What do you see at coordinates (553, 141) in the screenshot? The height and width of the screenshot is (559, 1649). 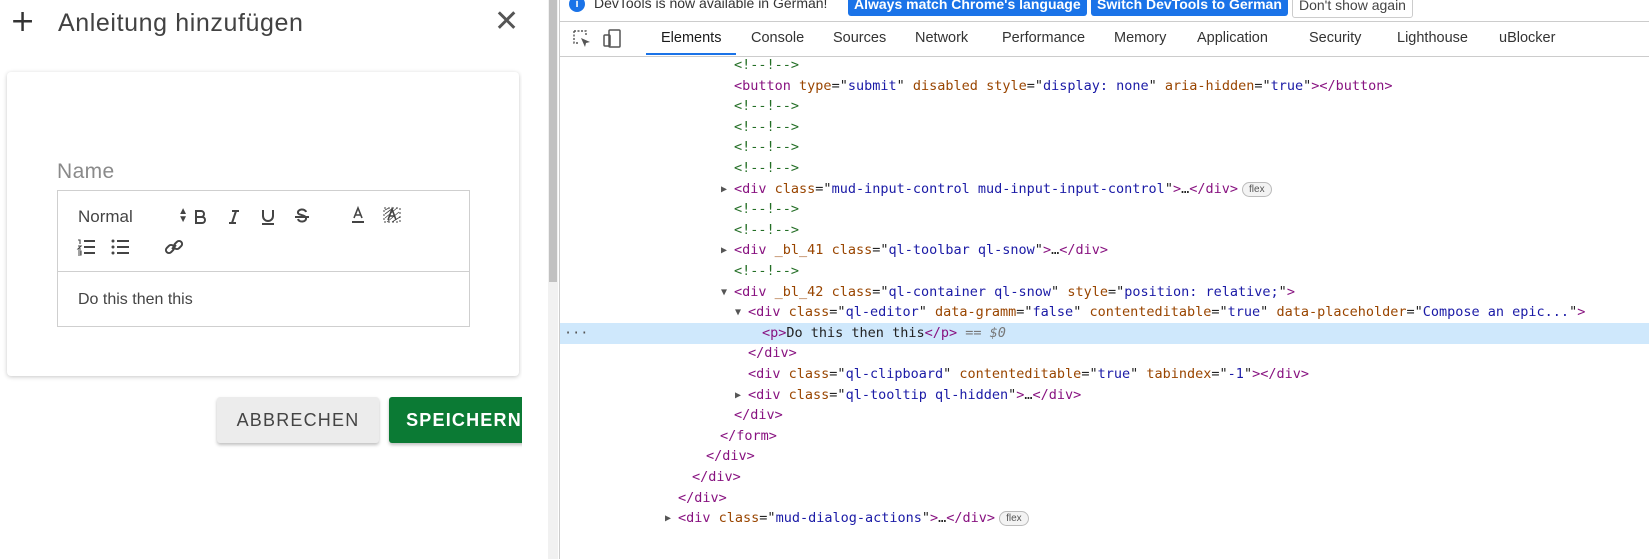 I see `page-scrollbar-thumb` at bounding box center [553, 141].